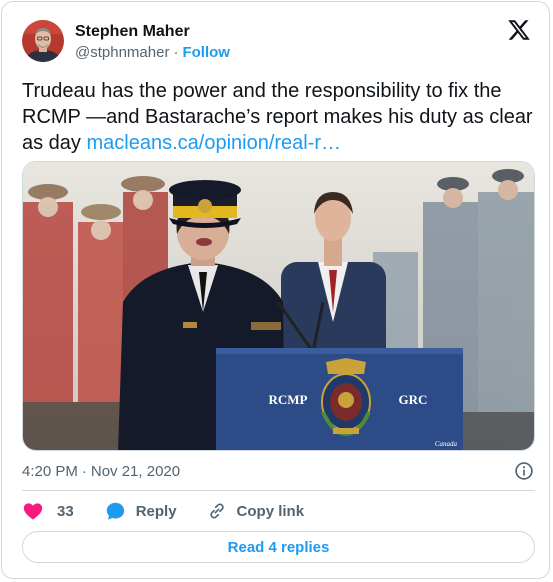  What do you see at coordinates (270, 511) in the screenshot?
I see `copy-link-label: Copy link` at bounding box center [270, 511].